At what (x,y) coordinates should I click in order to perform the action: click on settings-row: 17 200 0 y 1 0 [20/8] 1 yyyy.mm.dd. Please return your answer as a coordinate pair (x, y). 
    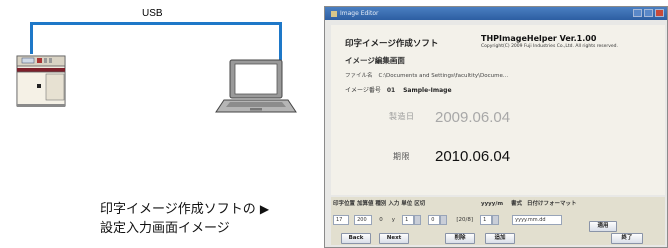
    Looking at the image, I should click on (448, 217).